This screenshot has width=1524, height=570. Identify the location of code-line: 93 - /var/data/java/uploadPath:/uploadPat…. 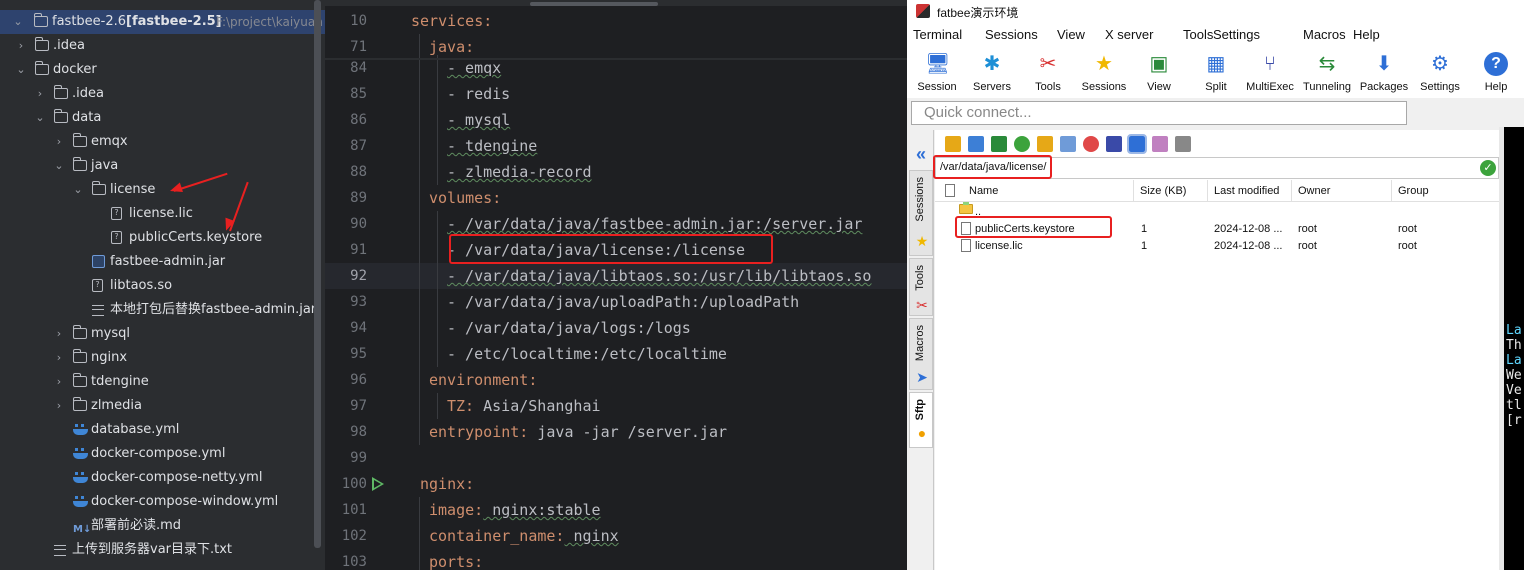
(616, 302).